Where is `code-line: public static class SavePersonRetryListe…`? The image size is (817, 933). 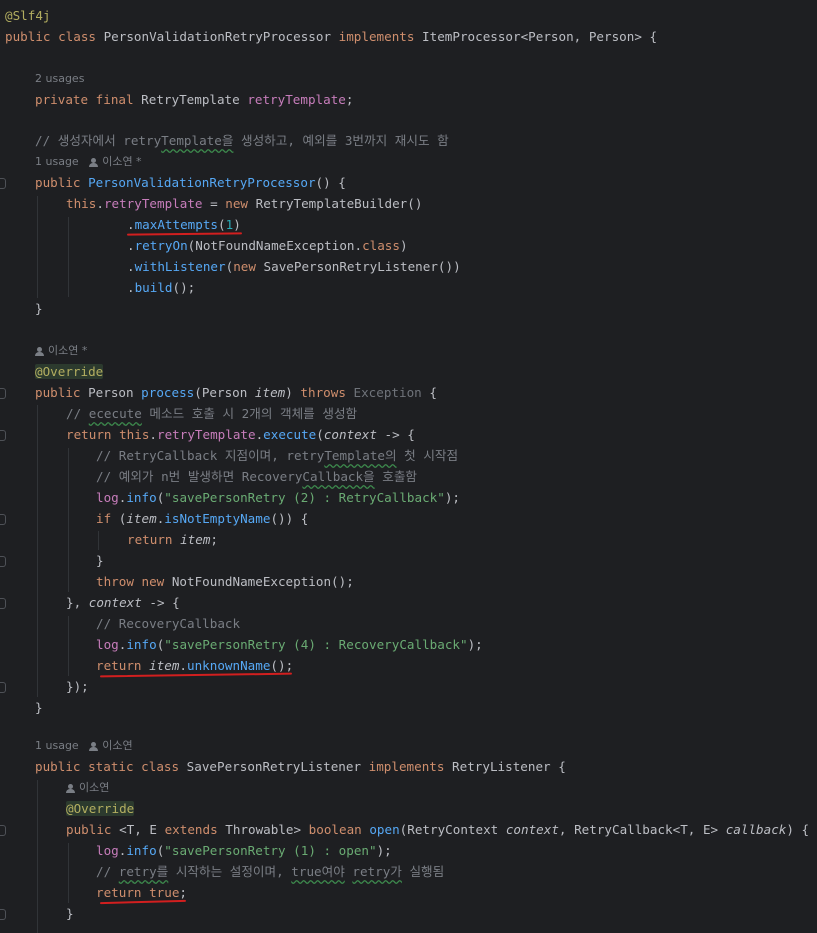
code-line: public static class SavePersonRetryListe… is located at coordinates (300, 766).